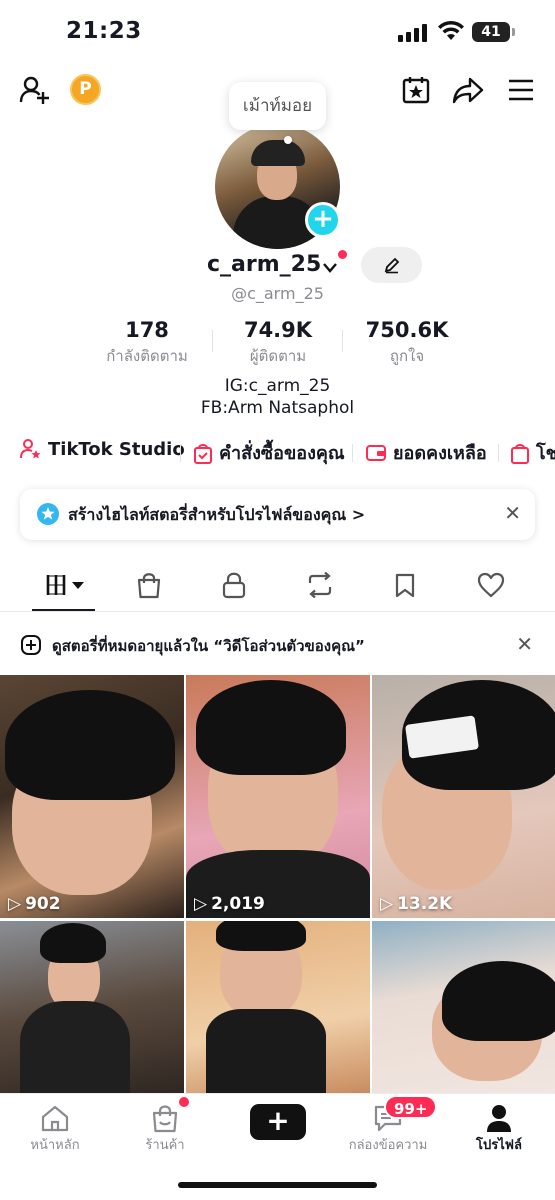  What do you see at coordinates (499, 1145) in the screenshot?
I see `nav-label: โปรไฟล์` at bounding box center [499, 1145].